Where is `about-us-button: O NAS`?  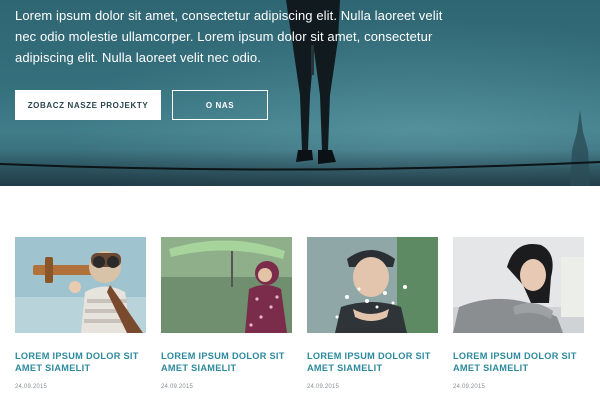
about-us-button: O NAS is located at coordinates (220, 105).